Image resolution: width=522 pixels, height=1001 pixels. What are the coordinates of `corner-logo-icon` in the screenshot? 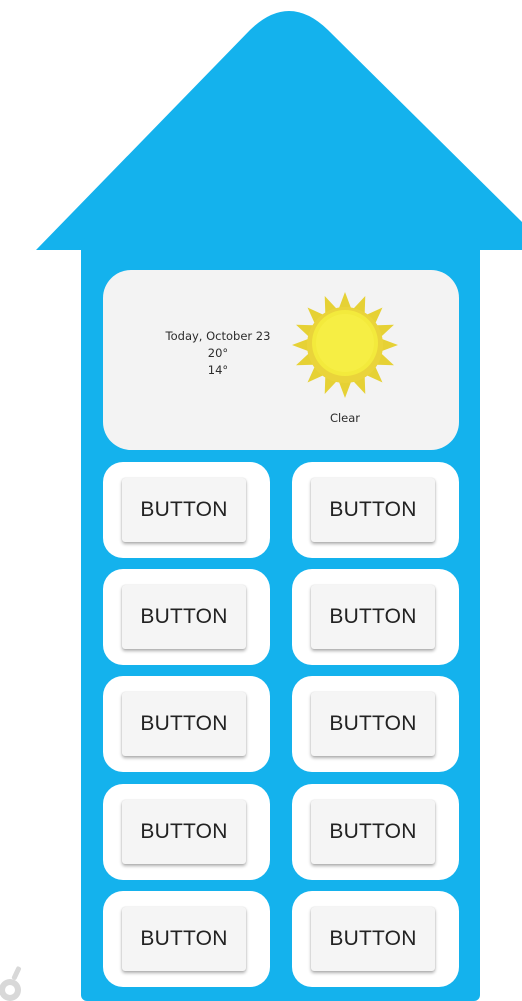 It's located at (11, 983).